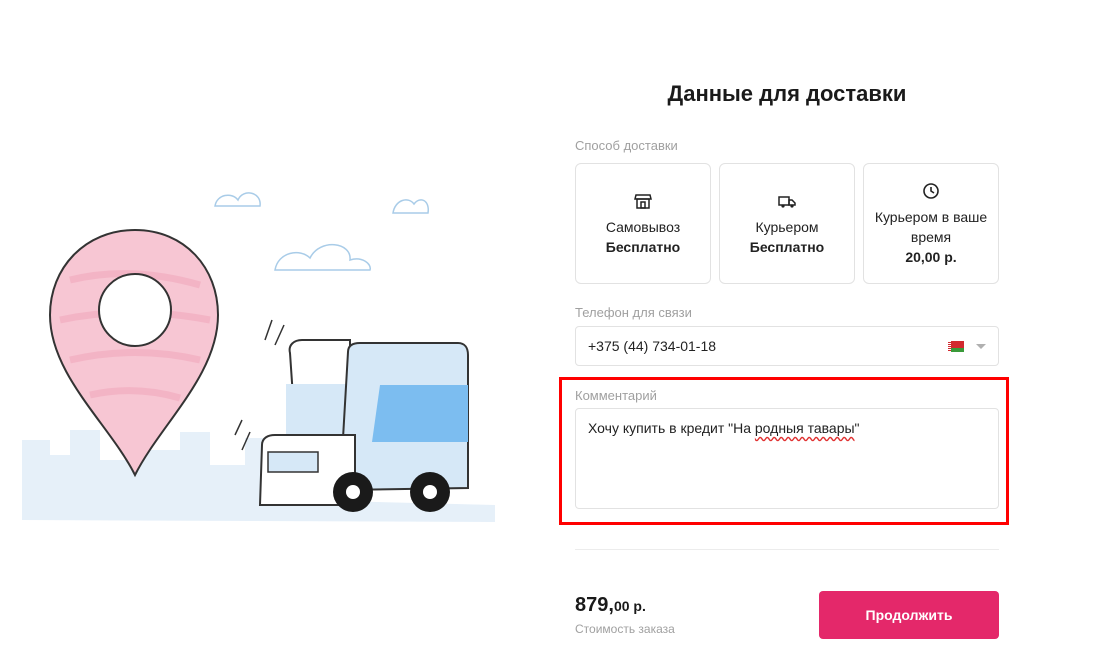  I want to click on delivery-method-label: Способ доставки, so click(626, 145).